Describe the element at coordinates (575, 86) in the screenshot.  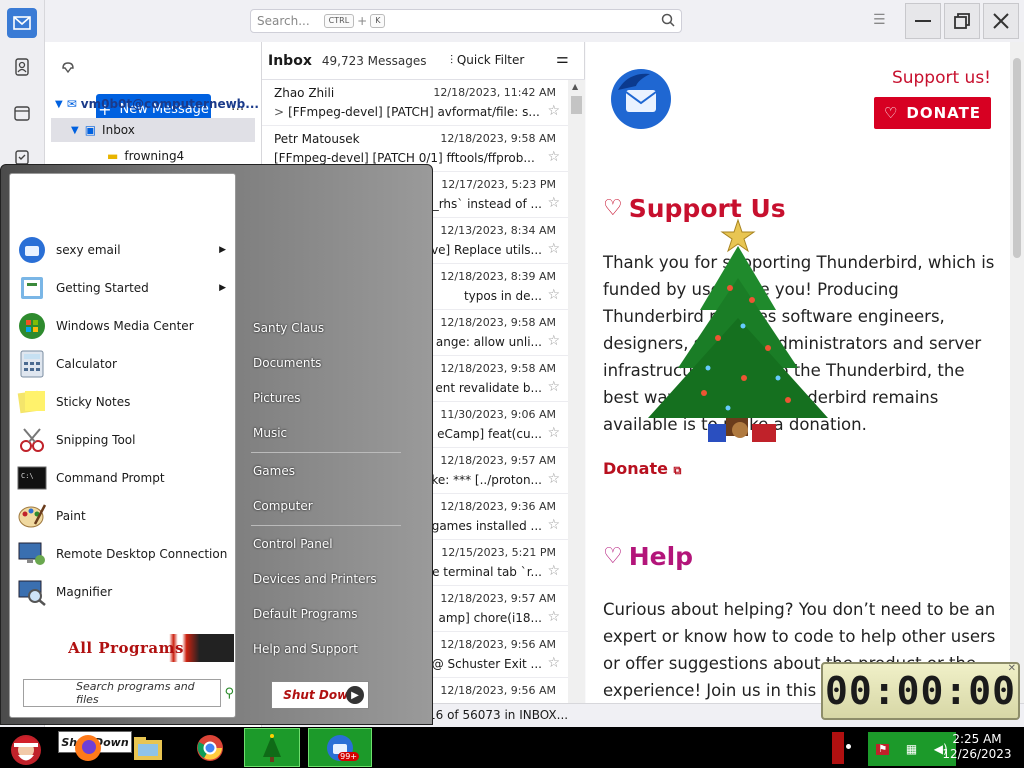
I see `scroll-up-arrow-icon: ▲` at that location.